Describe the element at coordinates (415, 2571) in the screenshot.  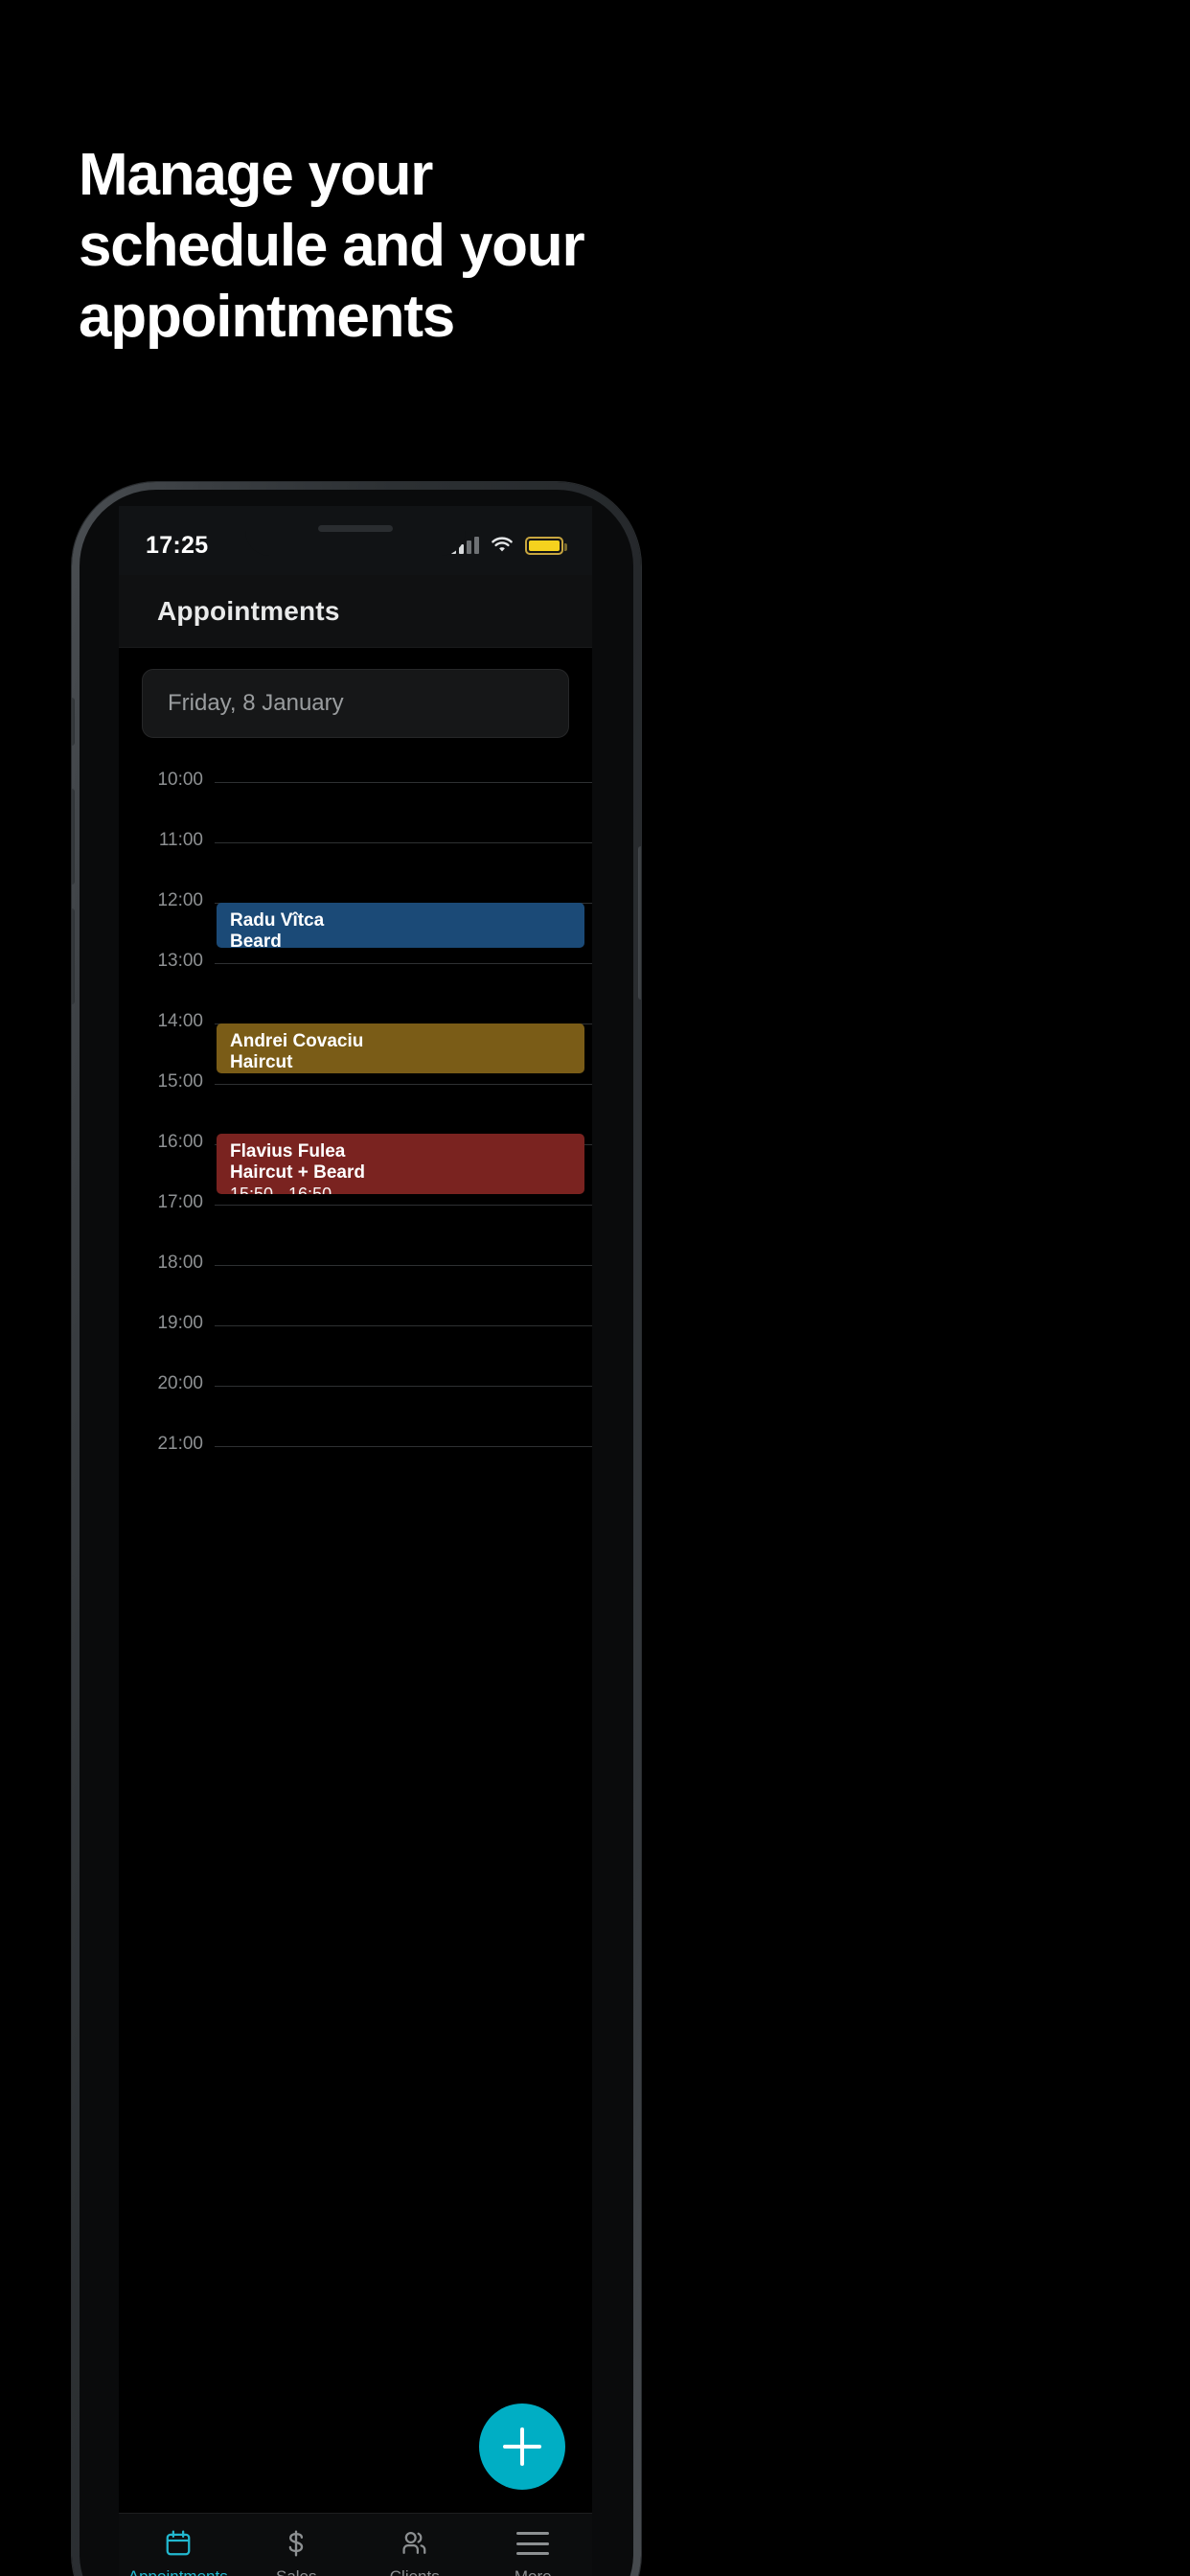
I see `tab-label: Clients` at that location.